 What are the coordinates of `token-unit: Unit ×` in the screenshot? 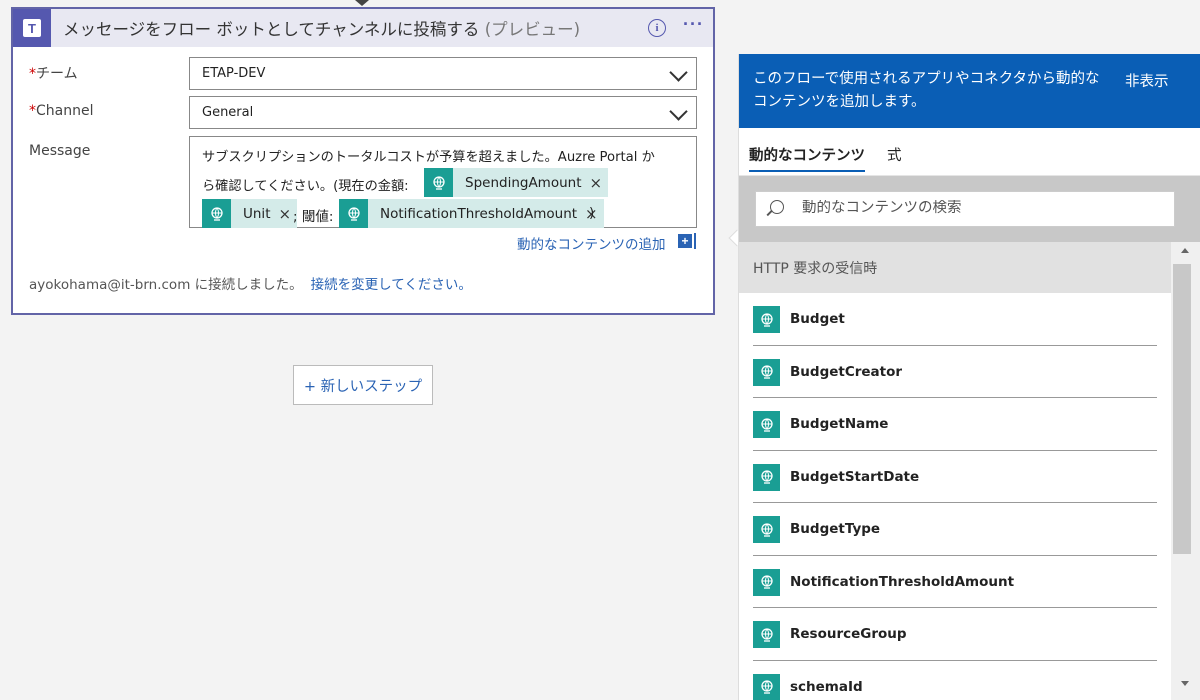 It's located at (250, 213).